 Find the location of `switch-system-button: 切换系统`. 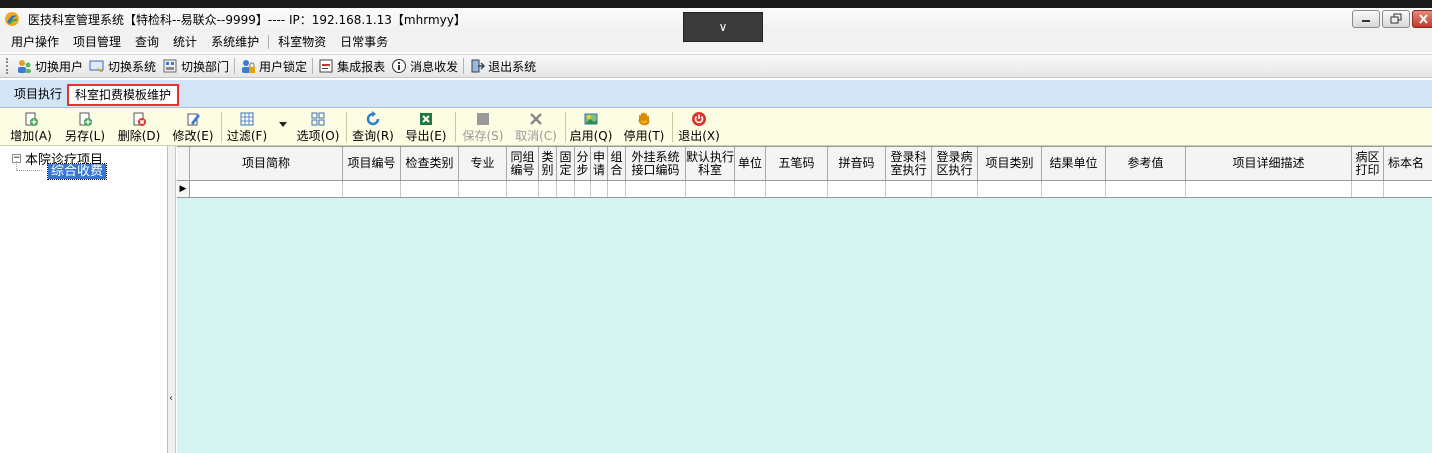

switch-system-button: 切换系统 is located at coordinates (122, 66).